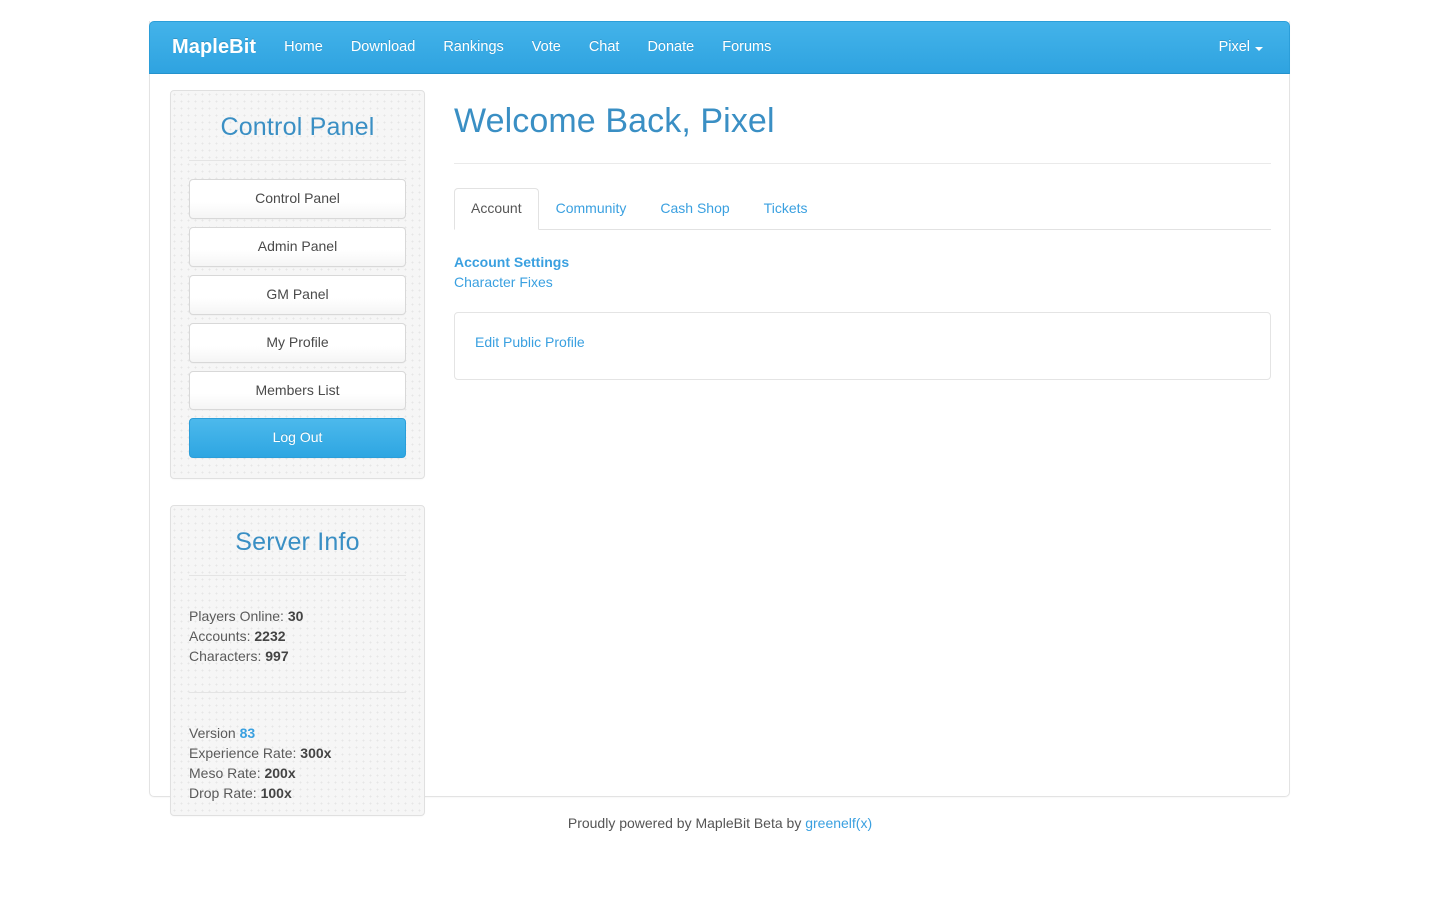  Describe the element at coordinates (530, 342) in the screenshot. I see `link-edit-public-profile: Edit Public Profile` at that location.